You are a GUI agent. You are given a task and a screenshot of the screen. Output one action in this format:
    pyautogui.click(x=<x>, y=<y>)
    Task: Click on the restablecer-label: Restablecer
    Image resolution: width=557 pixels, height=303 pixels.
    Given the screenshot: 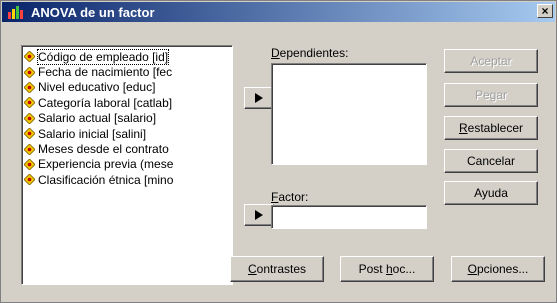 What is the action you would take?
    pyautogui.click(x=491, y=128)
    